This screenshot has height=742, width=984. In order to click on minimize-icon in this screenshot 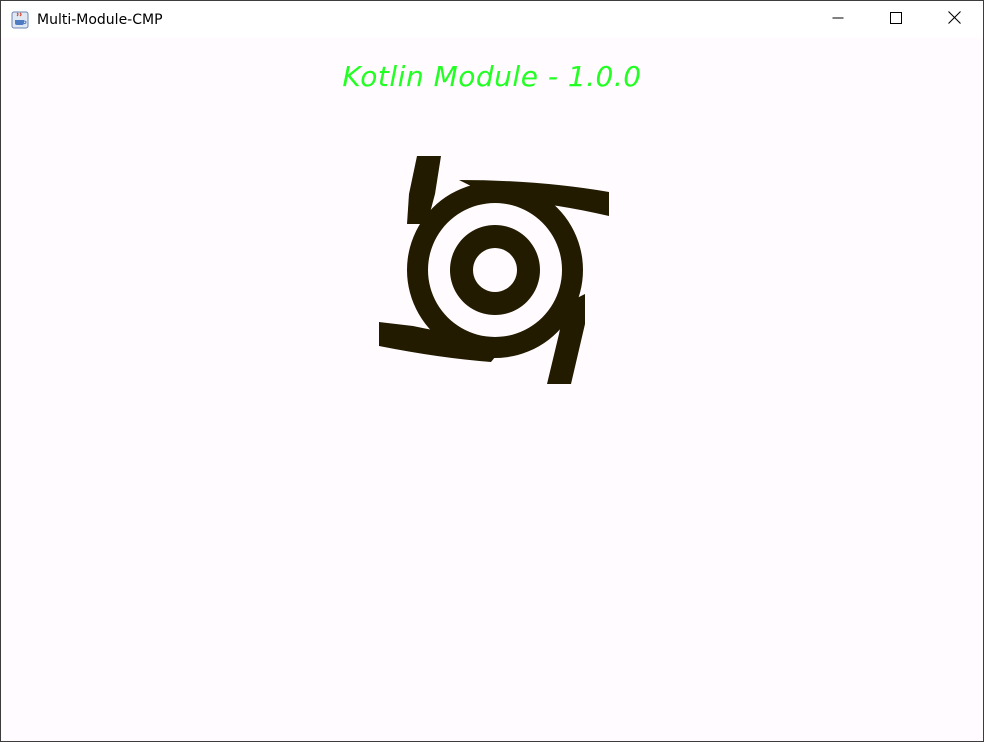, I will do `click(838, 20)`.